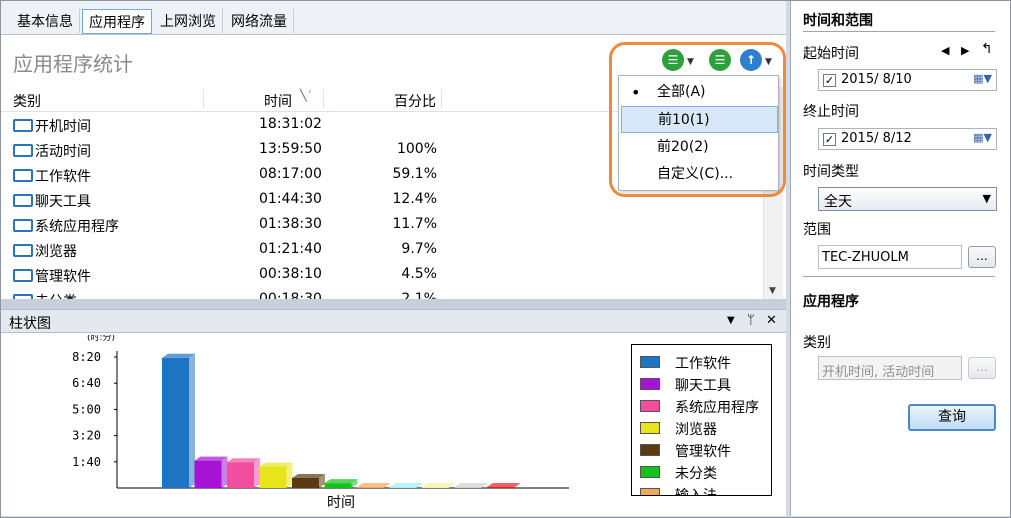 Image resolution: width=1011 pixels, height=518 pixels. I want to click on pin-icon: ᛘ, so click(751, 320).